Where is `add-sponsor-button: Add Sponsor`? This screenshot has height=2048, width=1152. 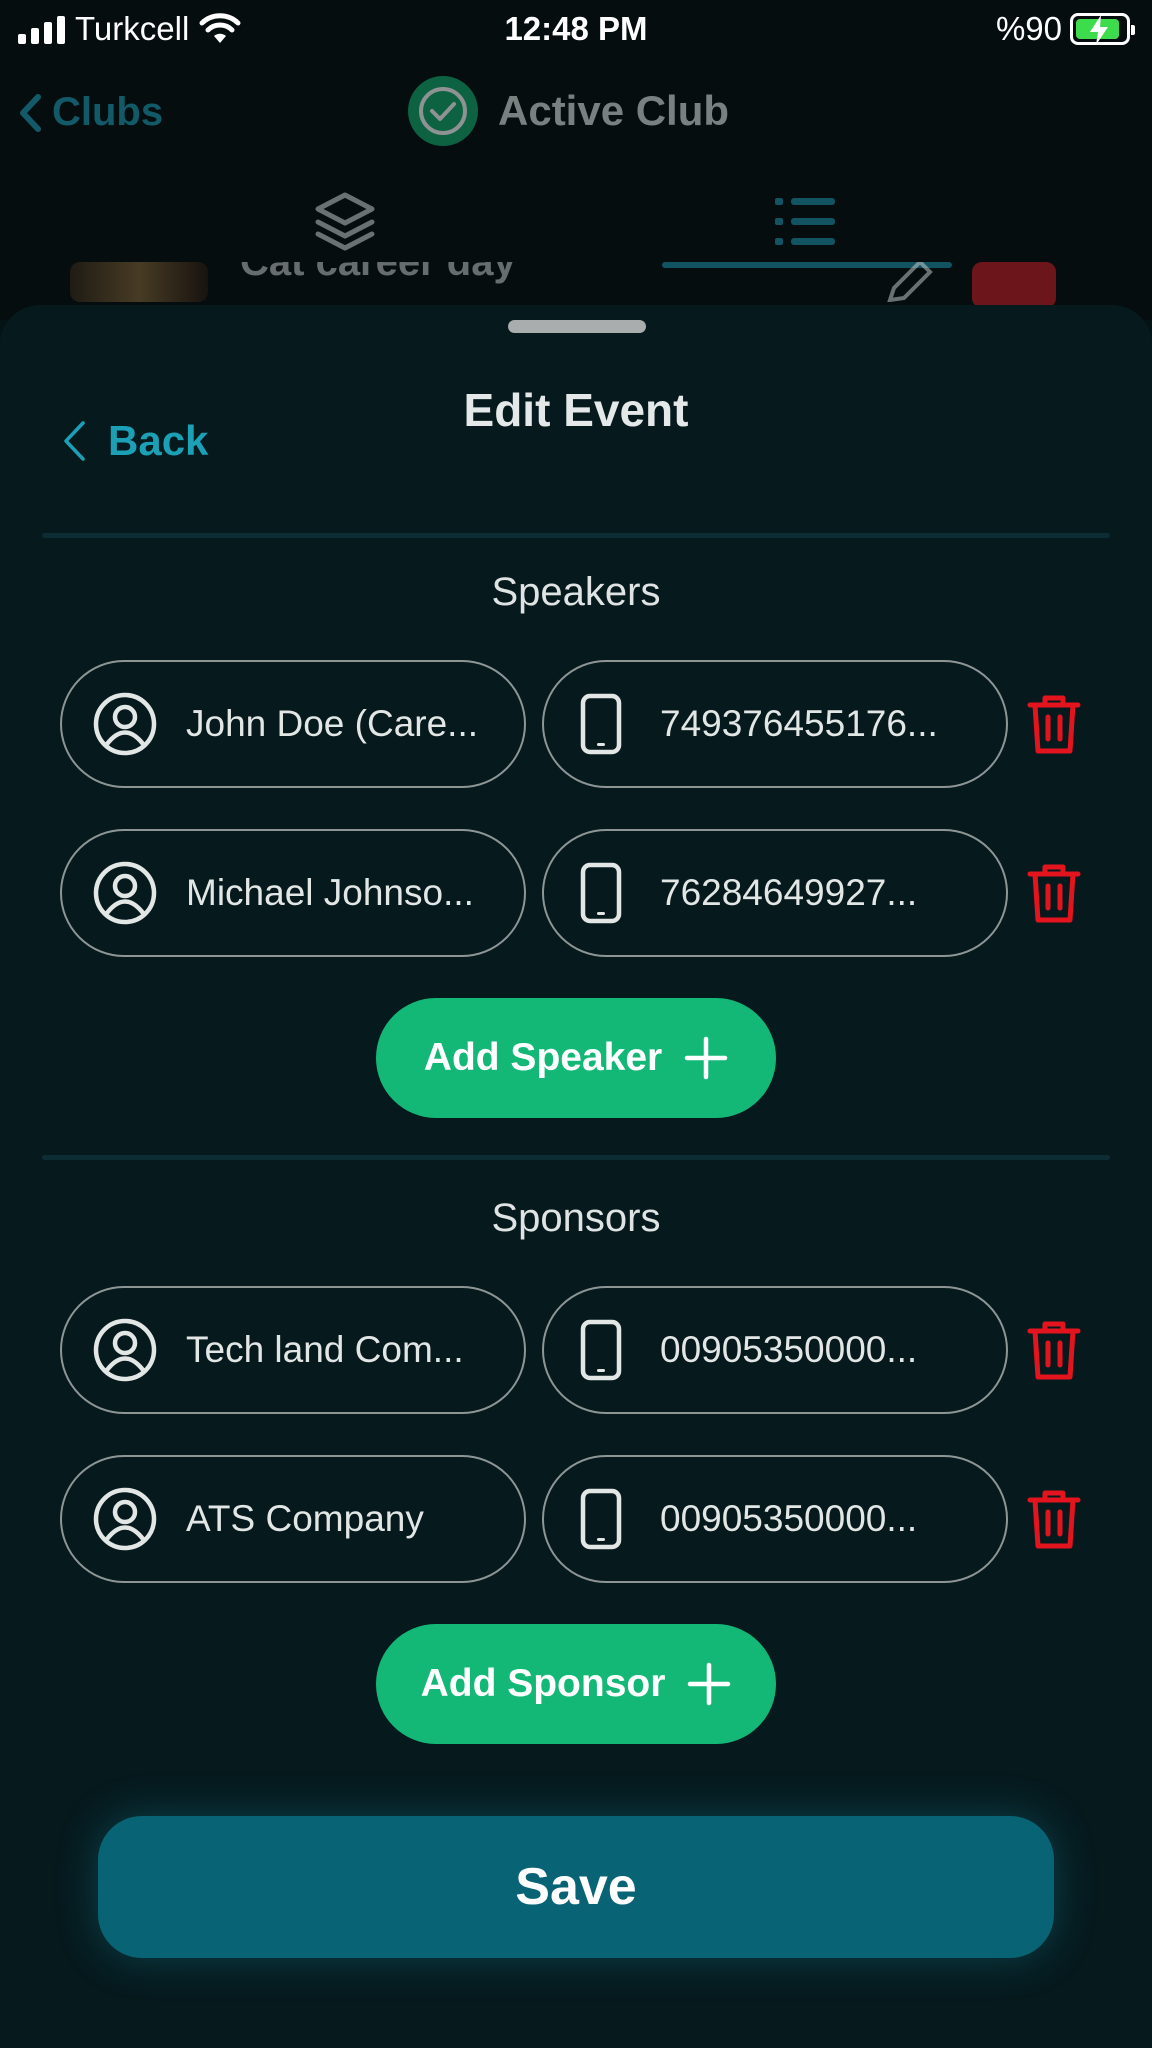
add-sponsor-button: Add Sponsor is located at coordinates (576, 1684).